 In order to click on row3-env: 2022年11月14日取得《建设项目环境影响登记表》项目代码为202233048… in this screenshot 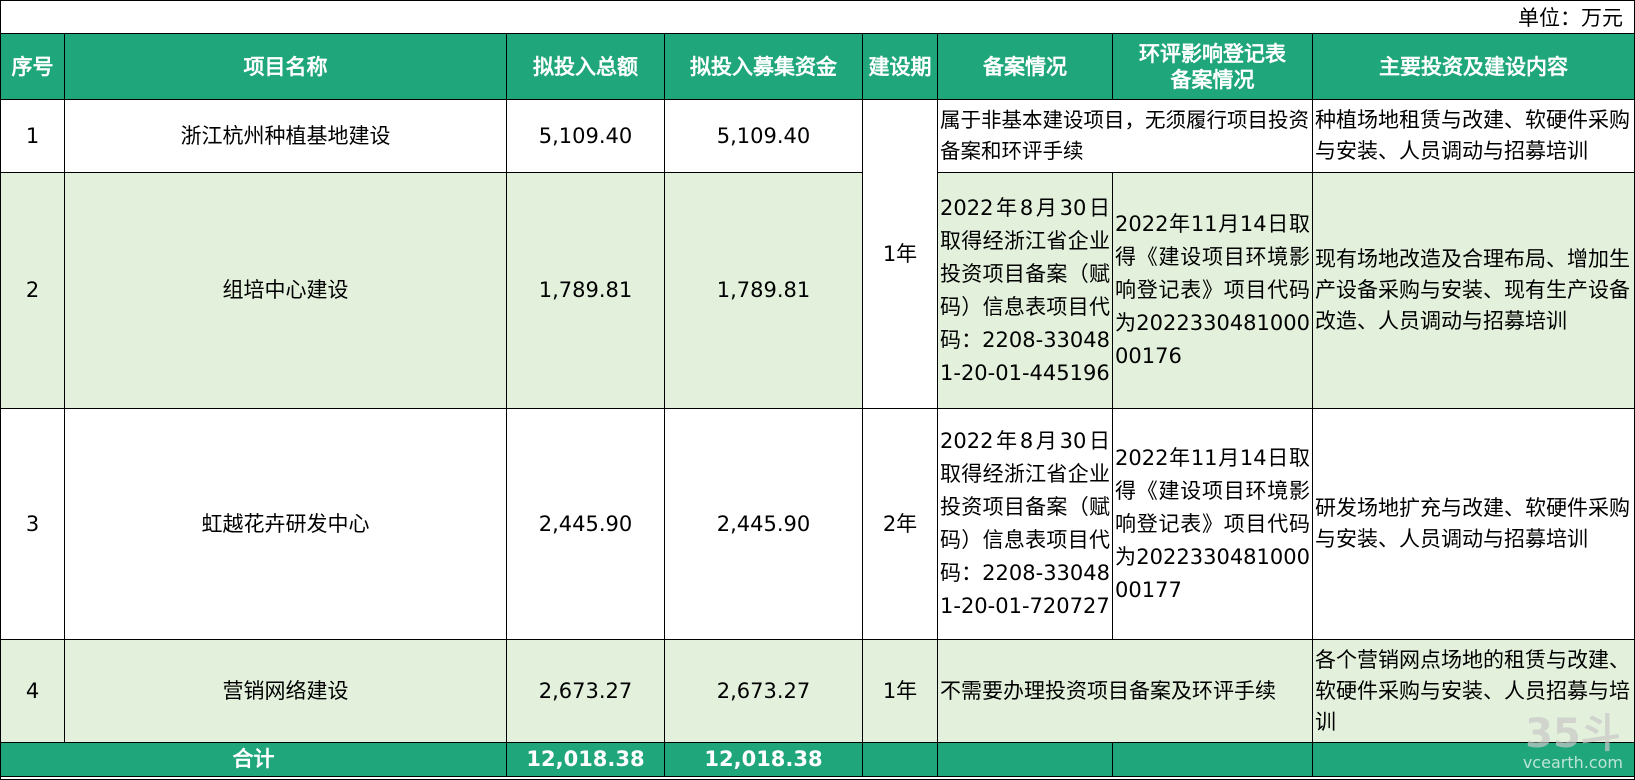, I will do `click(1212, 524)`.